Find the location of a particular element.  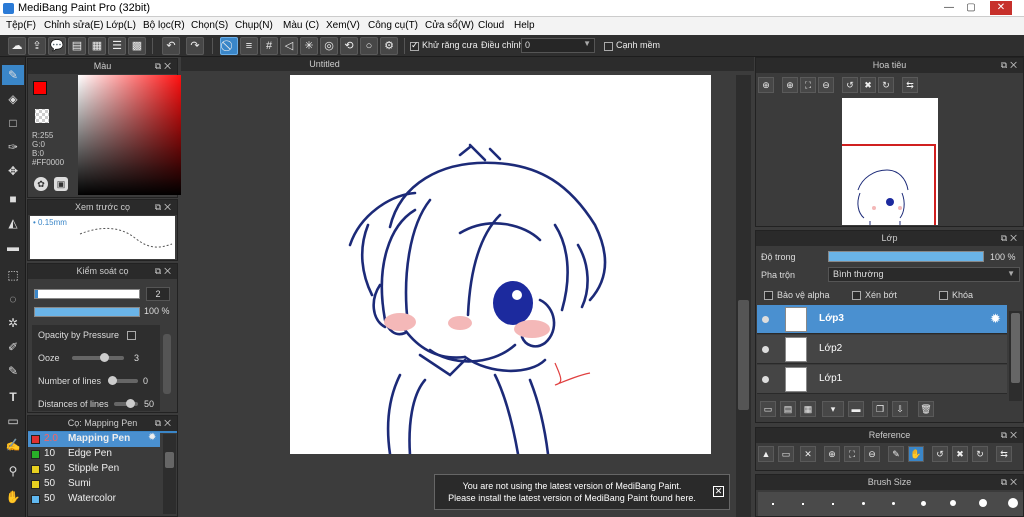

saturation-value-picker is located at coordinates (133, 135).